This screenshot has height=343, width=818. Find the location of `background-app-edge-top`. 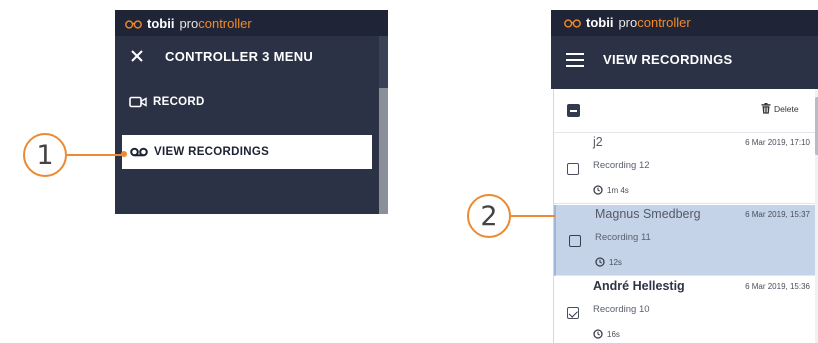

background-app-edge-top is located at coordinates (383, 62).